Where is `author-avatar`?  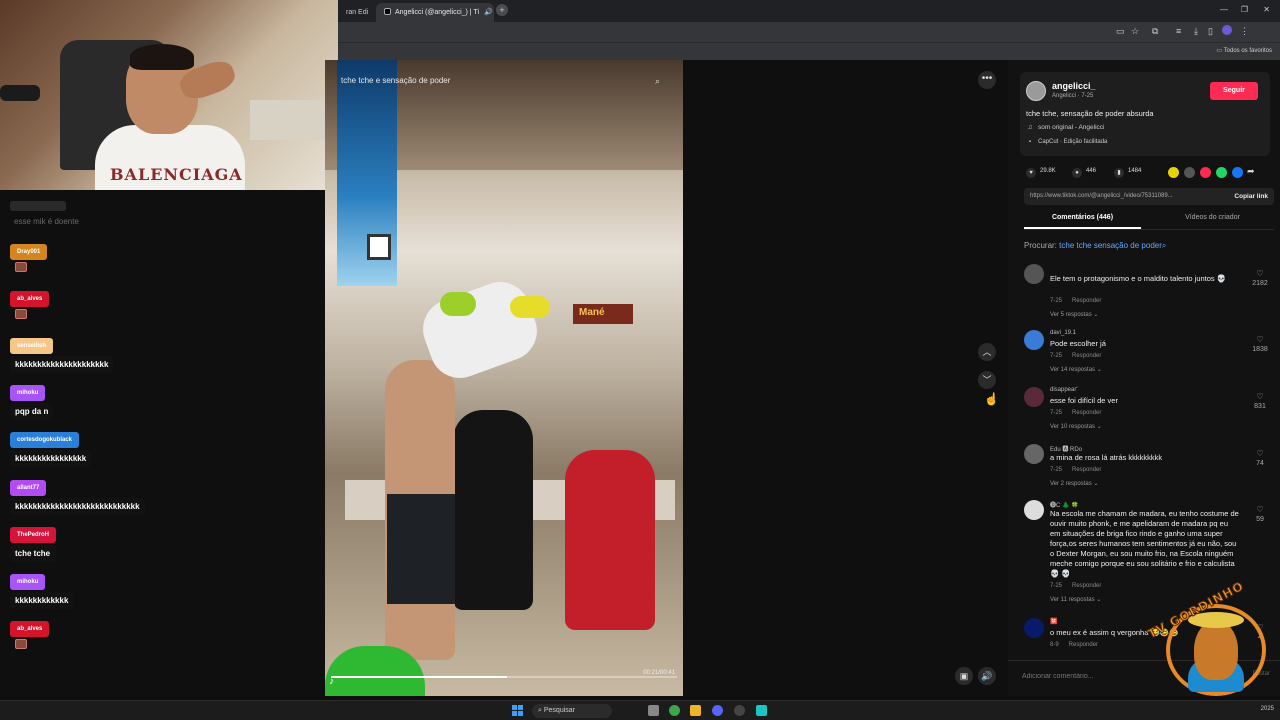 author-avatar is located at coordinates (1036, 91).